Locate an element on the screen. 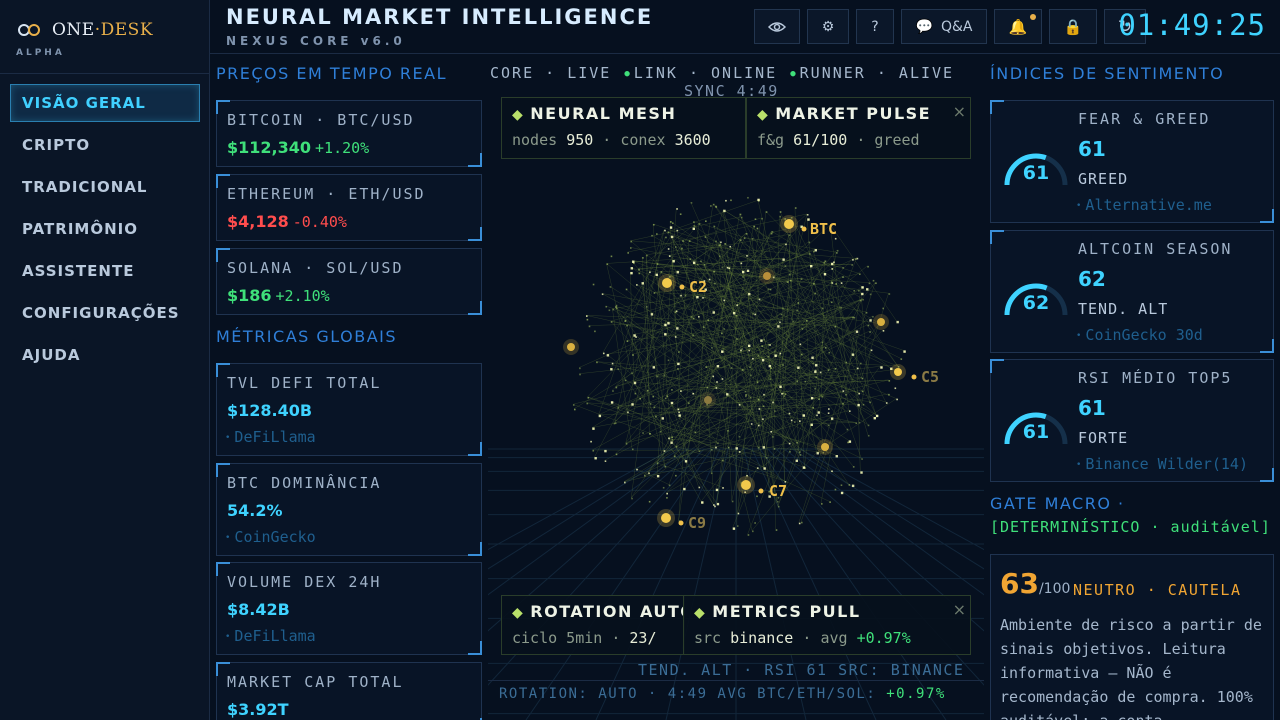  price-label: SOLANA · SOL/USD is located at coordinates (315, 268).